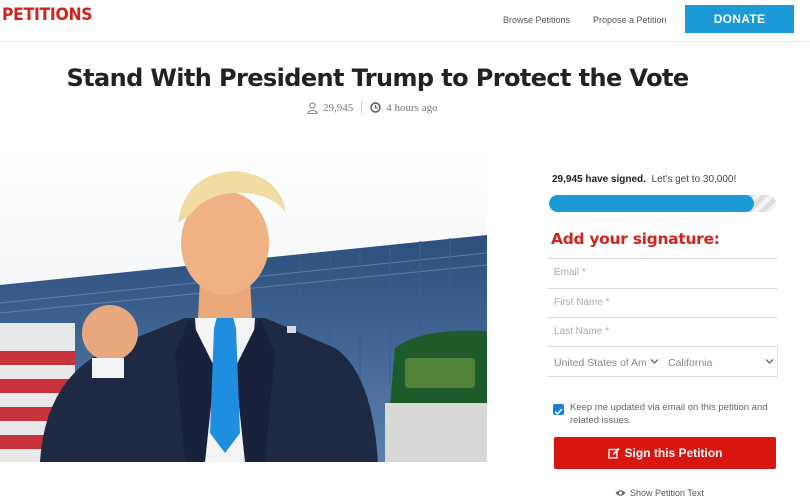 This screenshot has height=500, width=810. Describe the element at coordinates (663, 332) in the screenshot. I see `last-name-field: Last Name *` at that location.